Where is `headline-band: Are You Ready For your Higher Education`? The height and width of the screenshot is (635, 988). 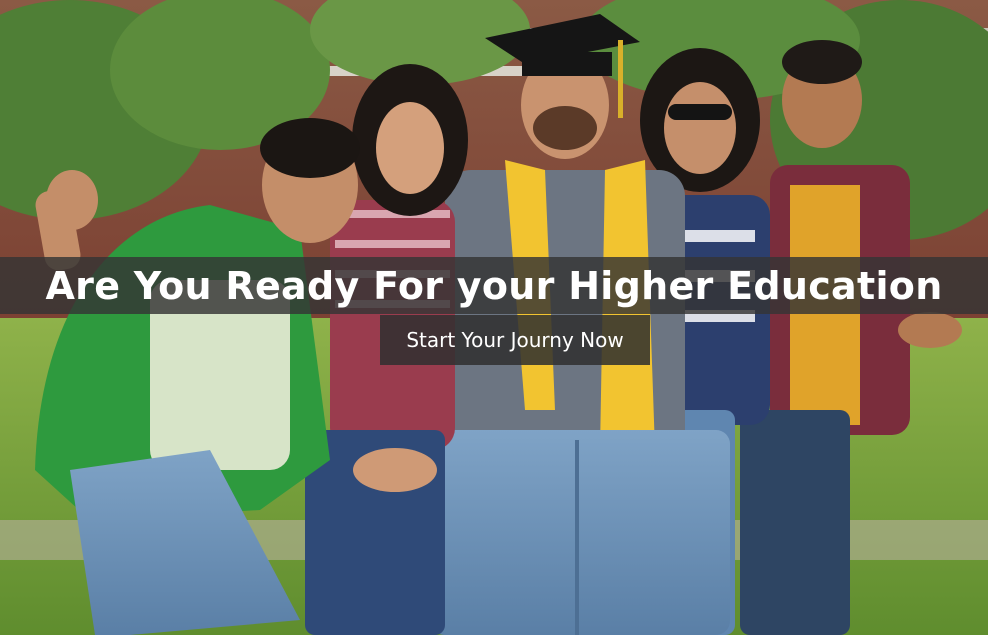
headline-band: Are You Ready For your Higher Education is located at coordinates (494, 285).